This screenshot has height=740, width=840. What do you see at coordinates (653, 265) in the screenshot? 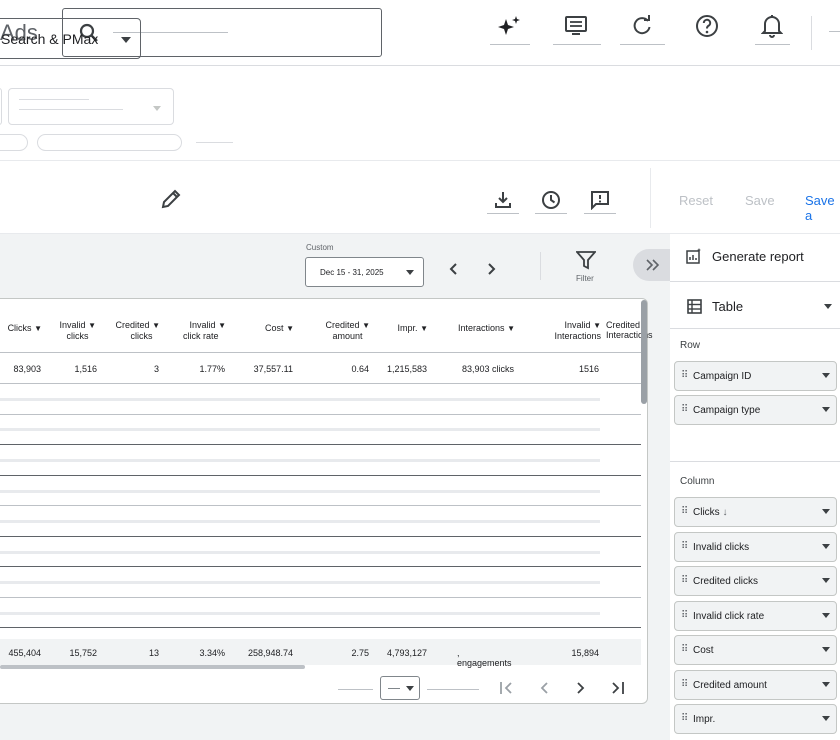
I see `collapse-panel-button` at bounding box center [653, 265].